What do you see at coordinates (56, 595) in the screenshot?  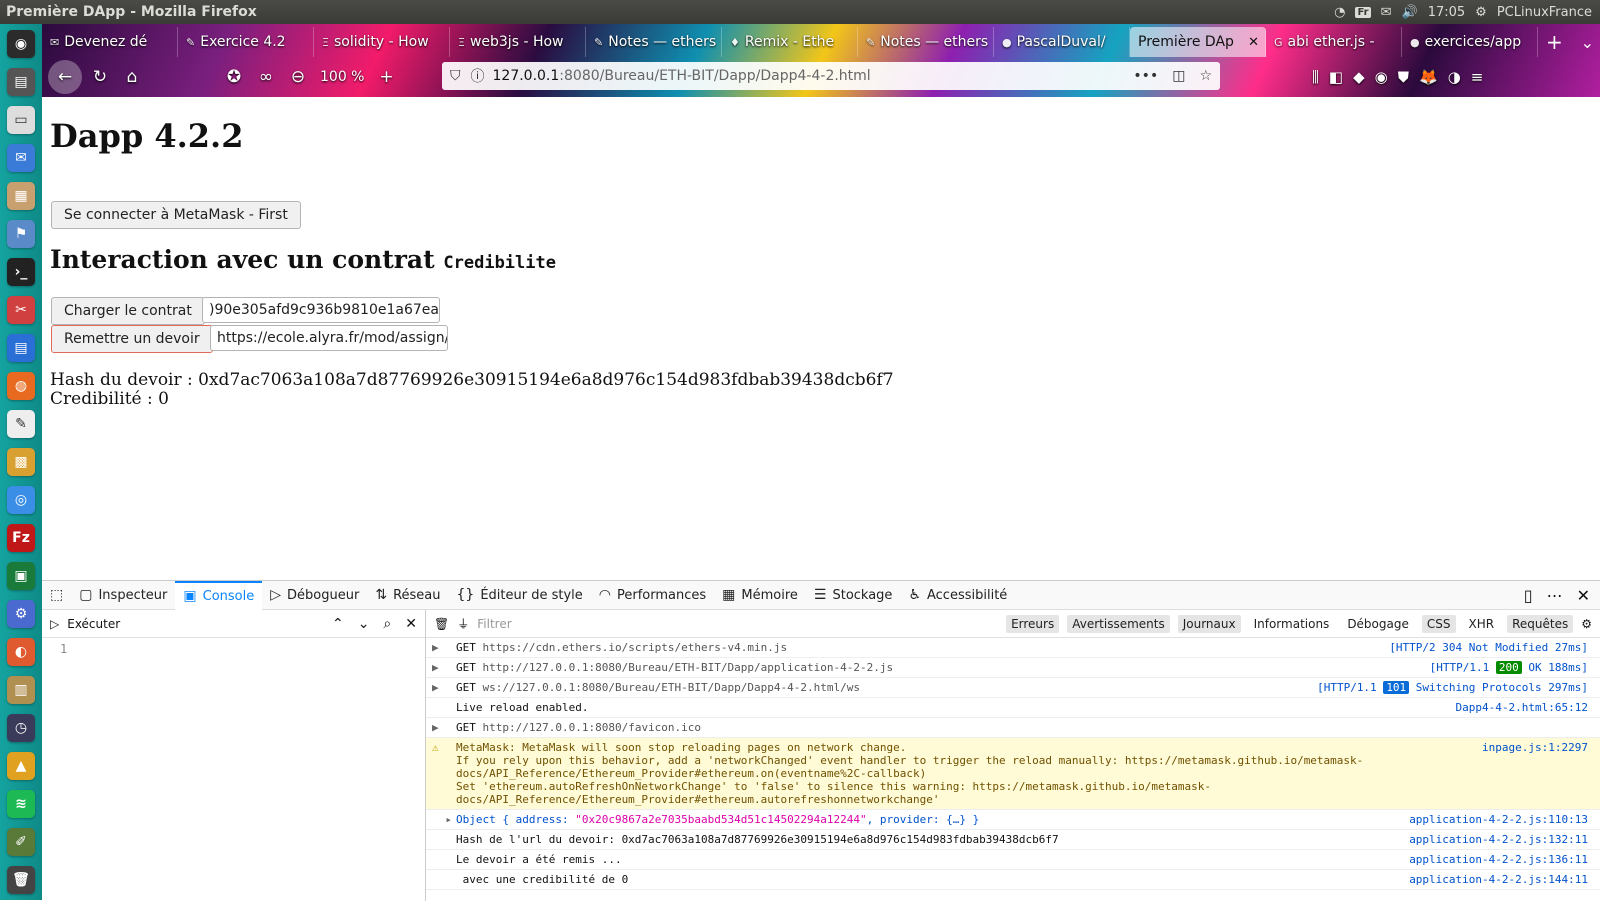 I see `pick-element-icon: ⬚` at bounding box center [56, 595].